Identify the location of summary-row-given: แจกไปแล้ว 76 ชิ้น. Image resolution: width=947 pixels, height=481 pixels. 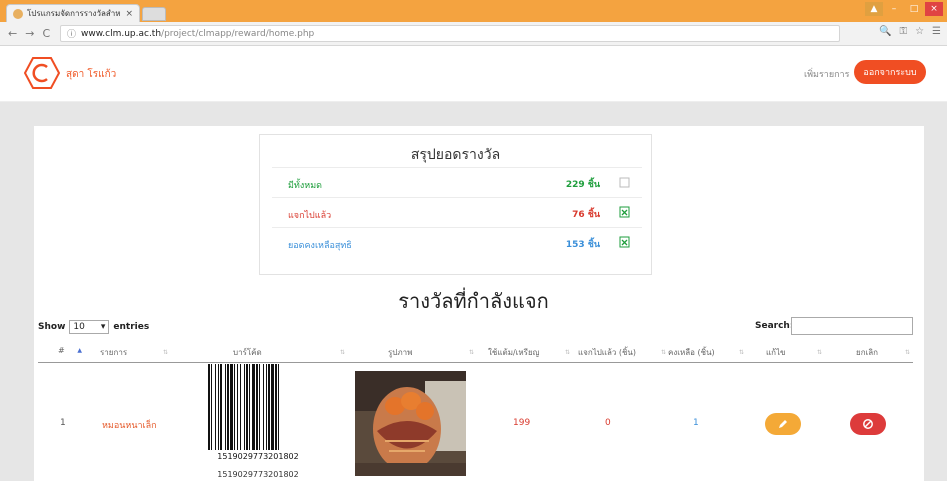
(457, 212).